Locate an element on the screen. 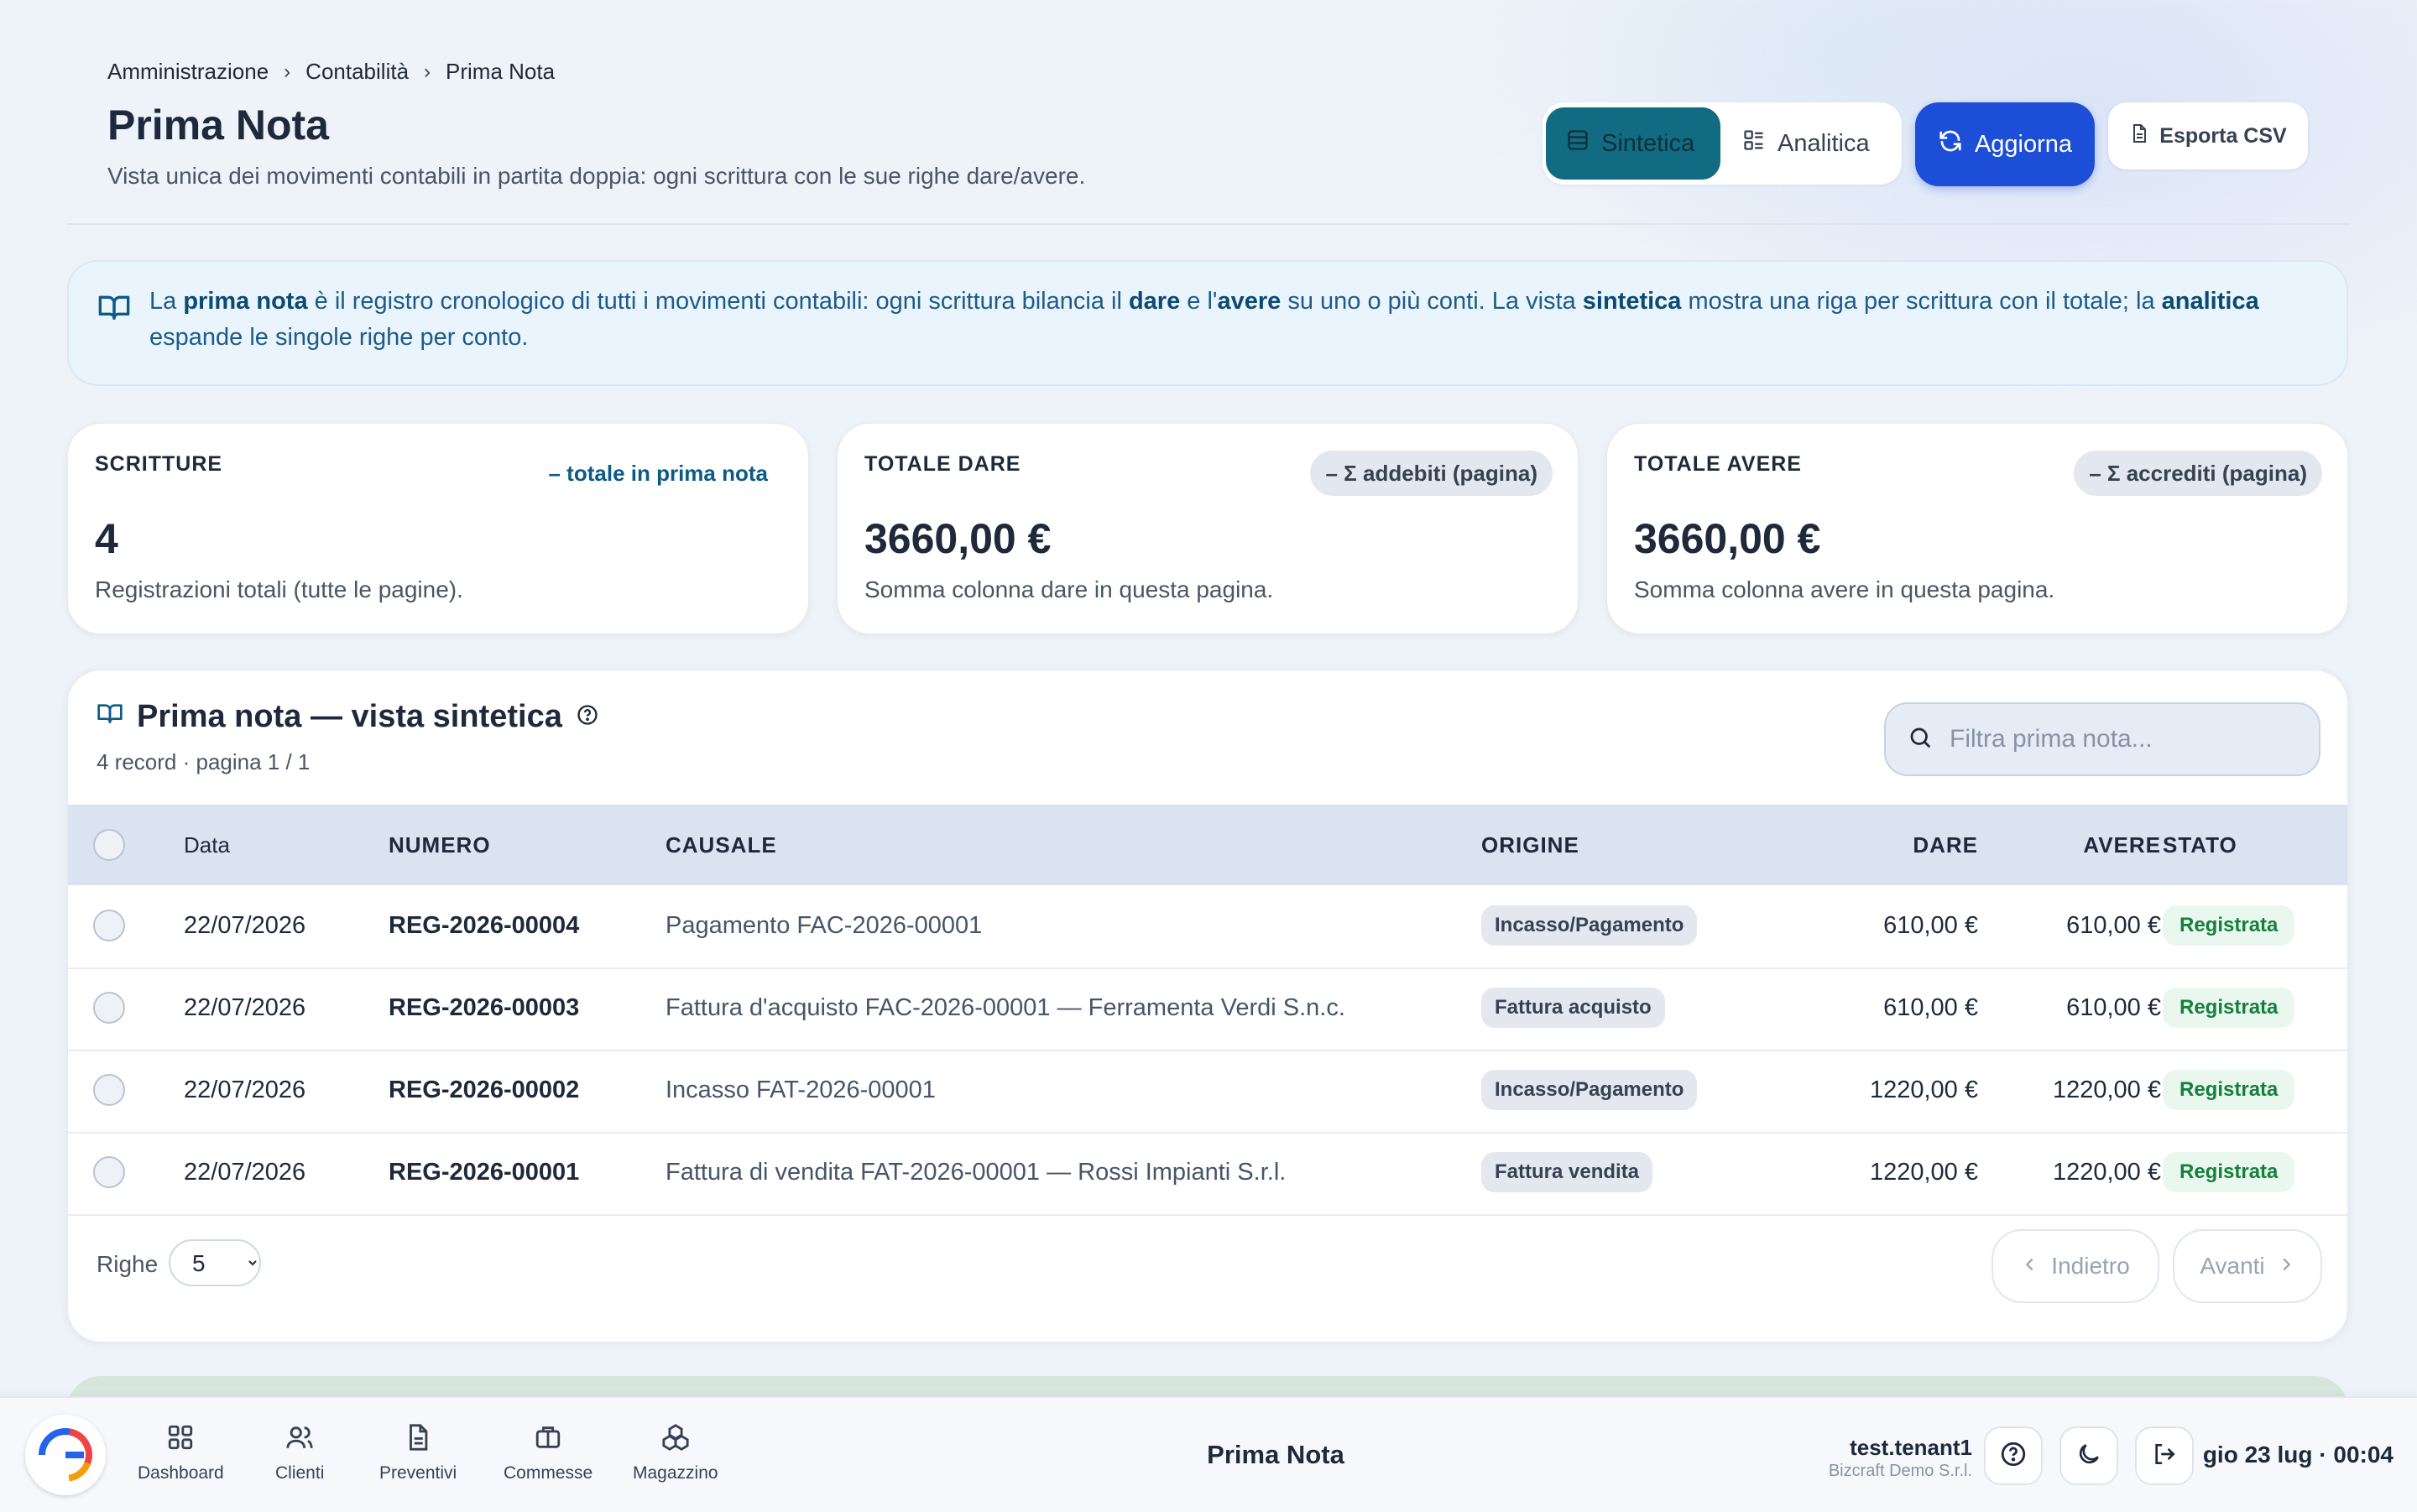 The width and height of the screenshot is (2417, 1512). origin-badge: Incasso/Pagamento is located at coordinates (1589, 1090).